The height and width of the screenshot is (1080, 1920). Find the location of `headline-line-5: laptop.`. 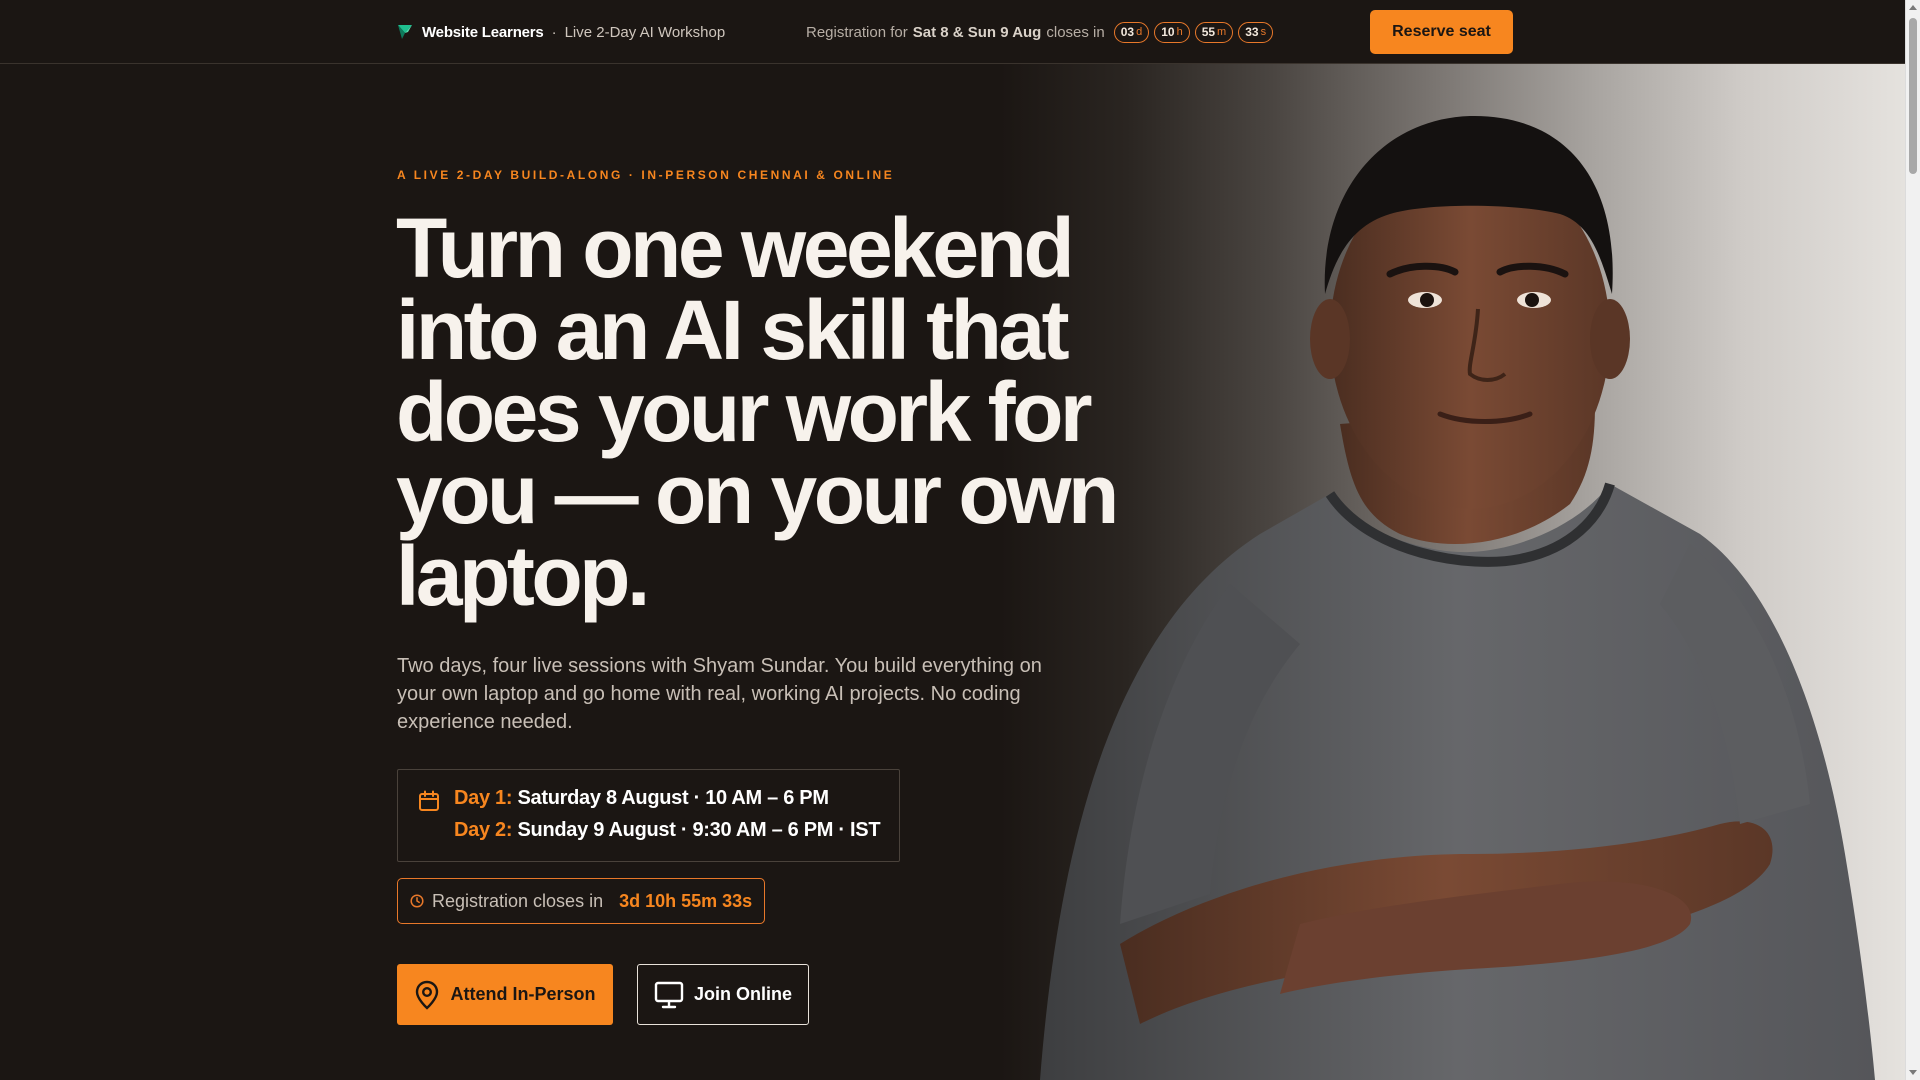

headline-line-5: laptop. is located at coordinates (523, 576).